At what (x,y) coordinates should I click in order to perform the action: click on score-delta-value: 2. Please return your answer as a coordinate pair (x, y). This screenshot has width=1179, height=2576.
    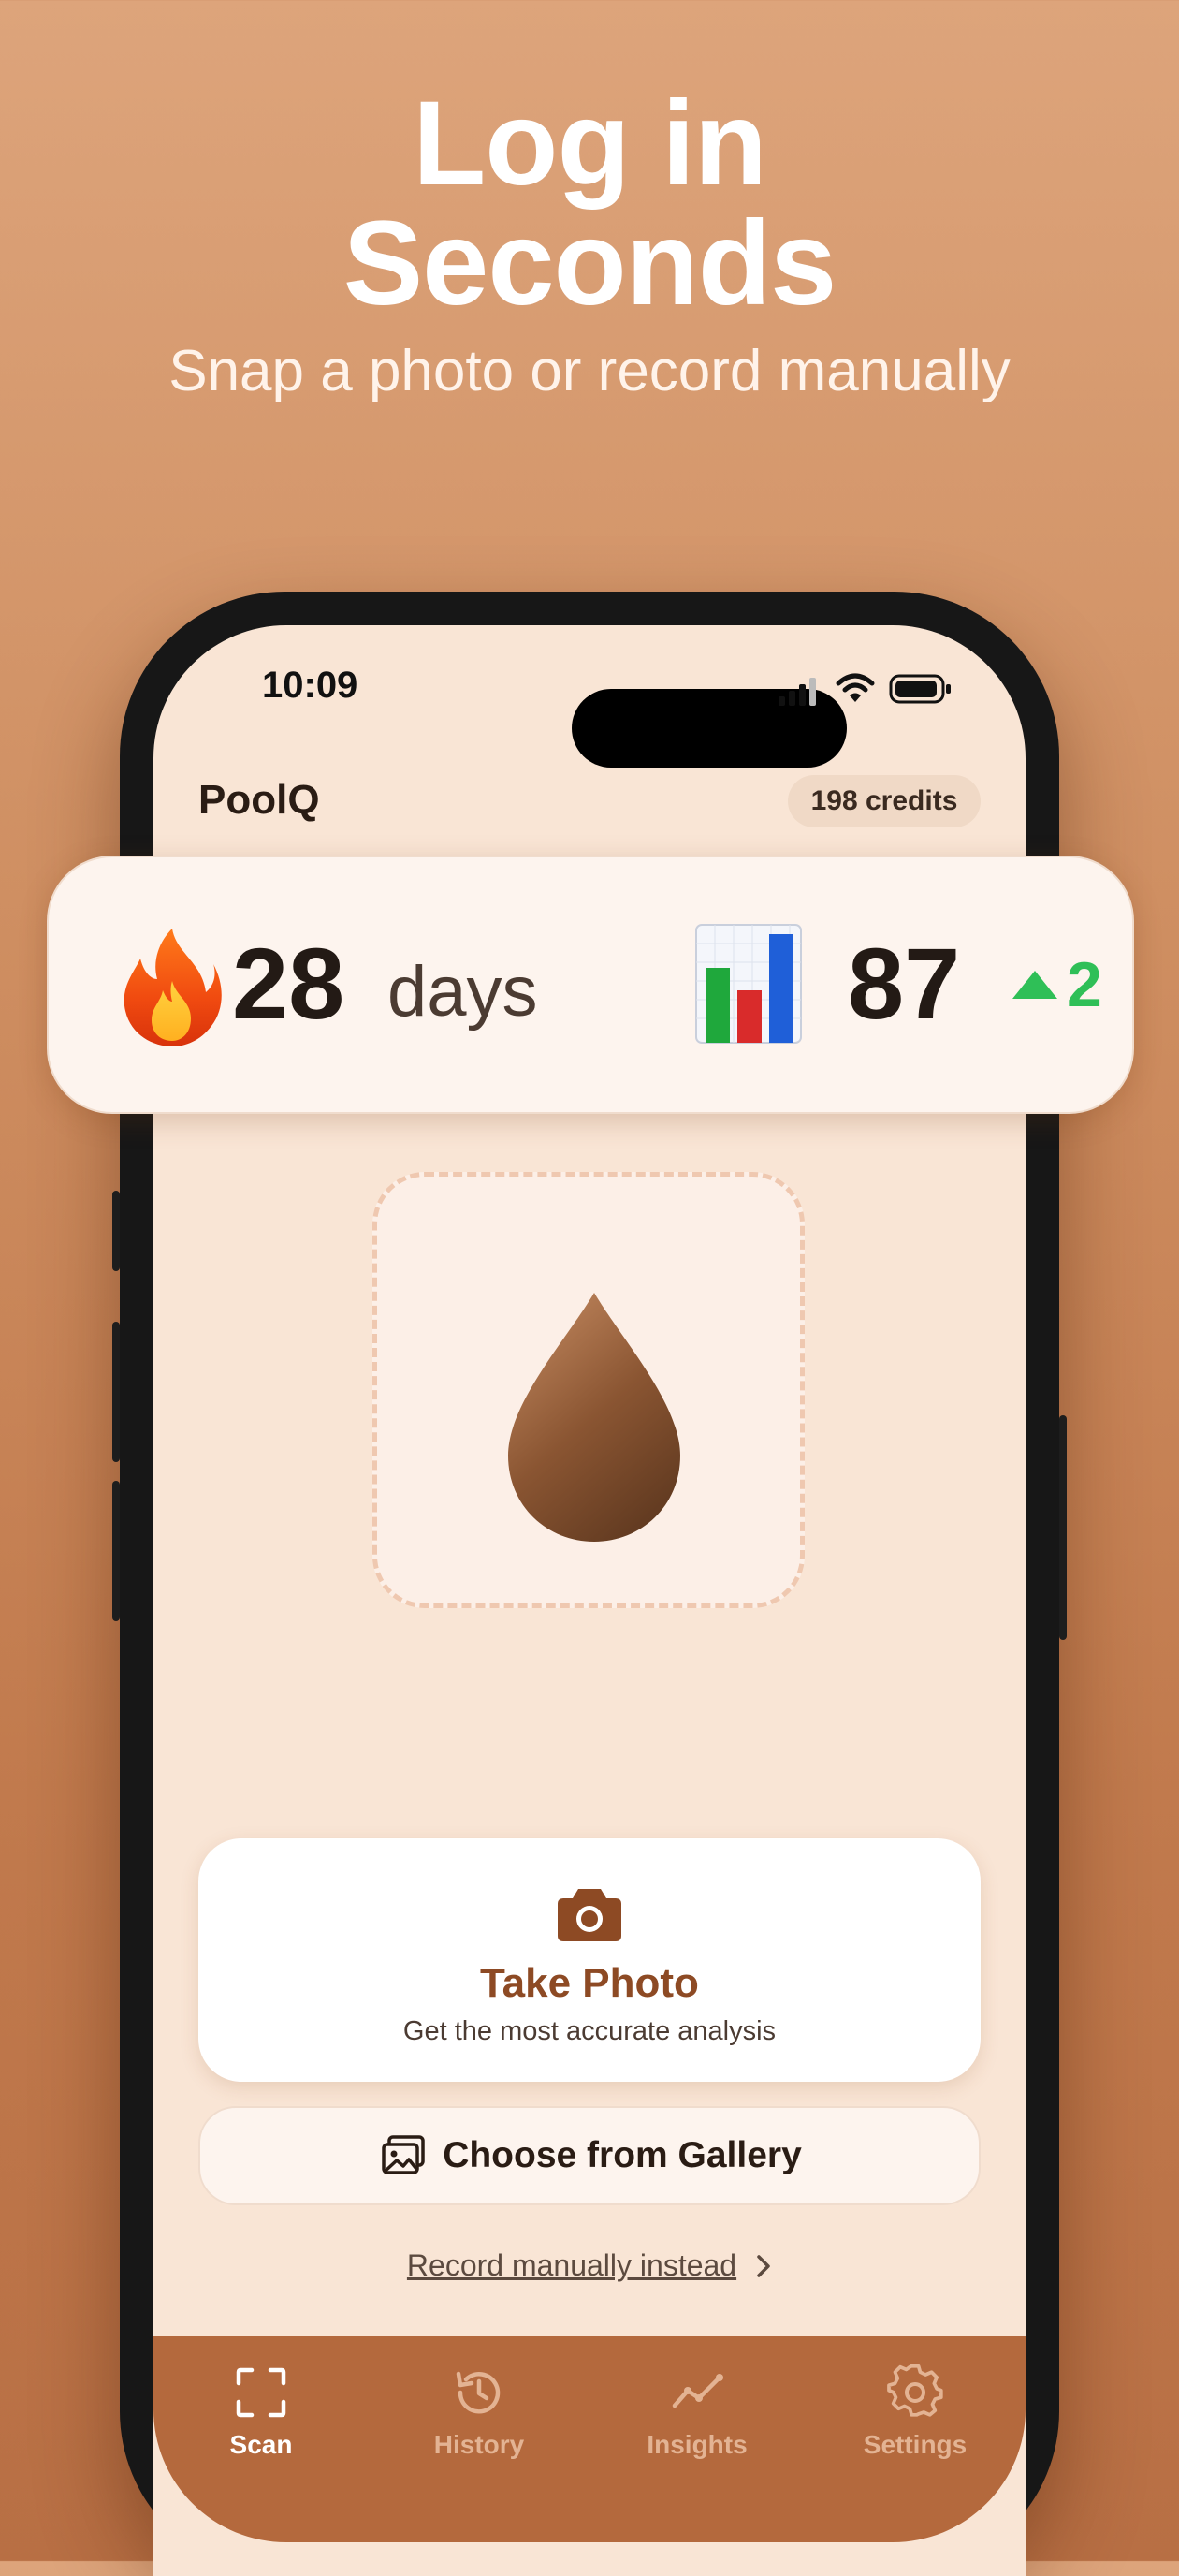
    Looking at the image, I should click on (1084, 984).